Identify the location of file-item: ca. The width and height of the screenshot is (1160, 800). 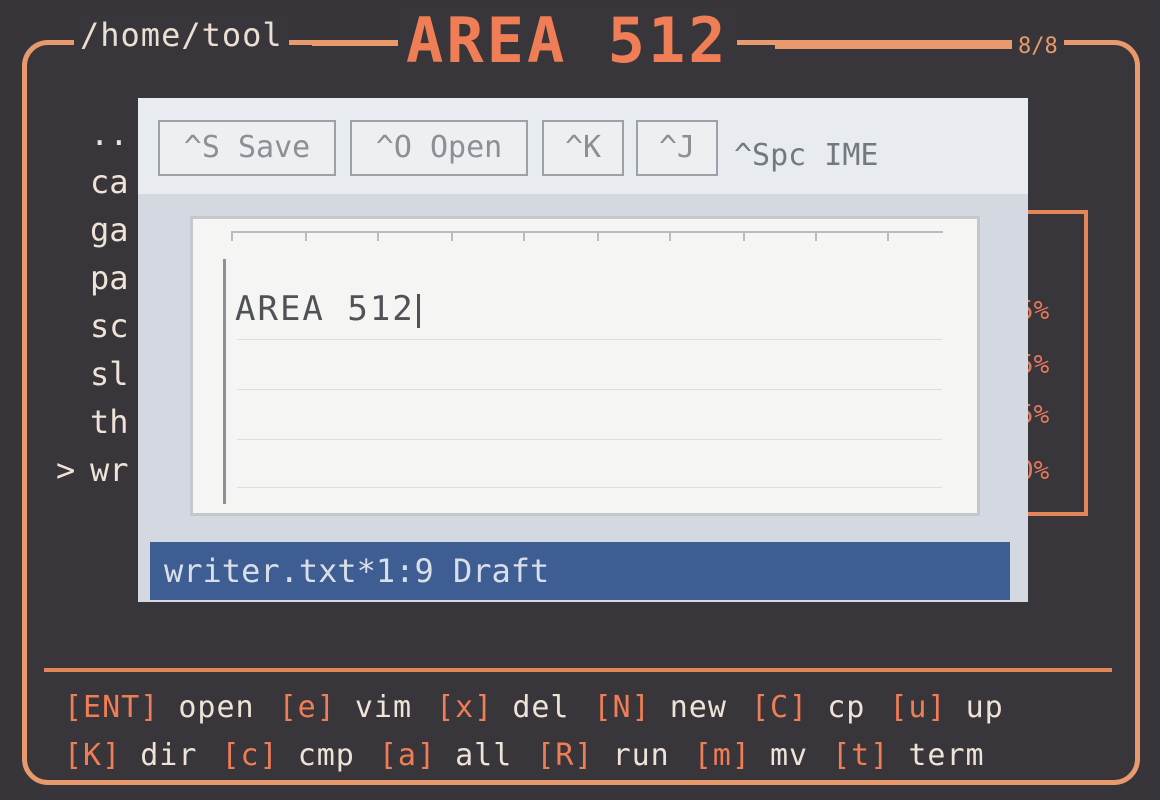
(92, 182).